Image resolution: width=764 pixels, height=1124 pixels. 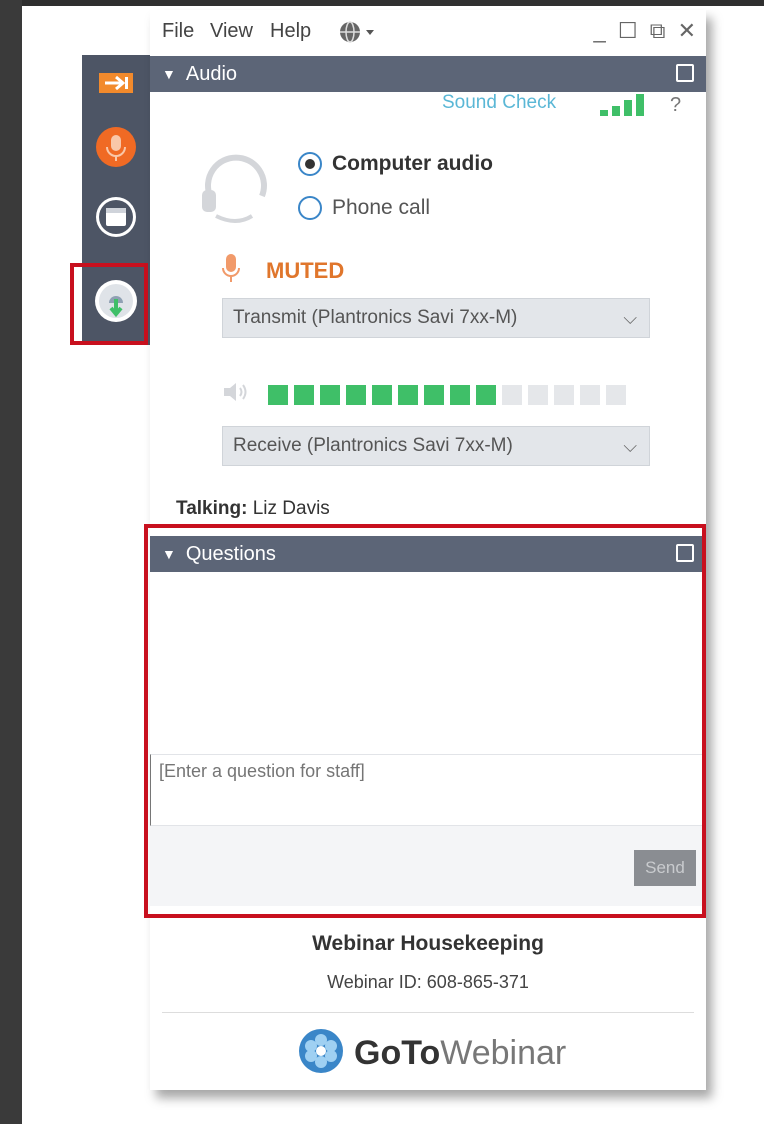 I want to click on microphone-button, so click(x=116, y=149).